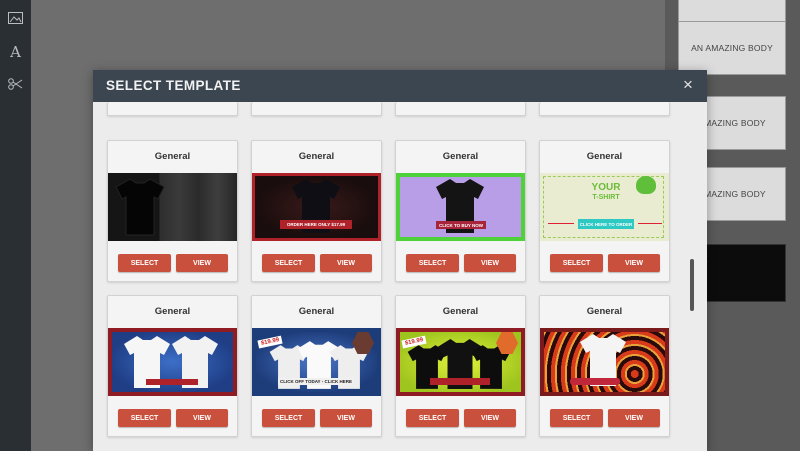 The width and height of the screenshot is (800, 451). Describe the element at coordinates (460, 207) in the screenshot. I see `template-thumbnail: CLICK TO BUY NOW` at that location.